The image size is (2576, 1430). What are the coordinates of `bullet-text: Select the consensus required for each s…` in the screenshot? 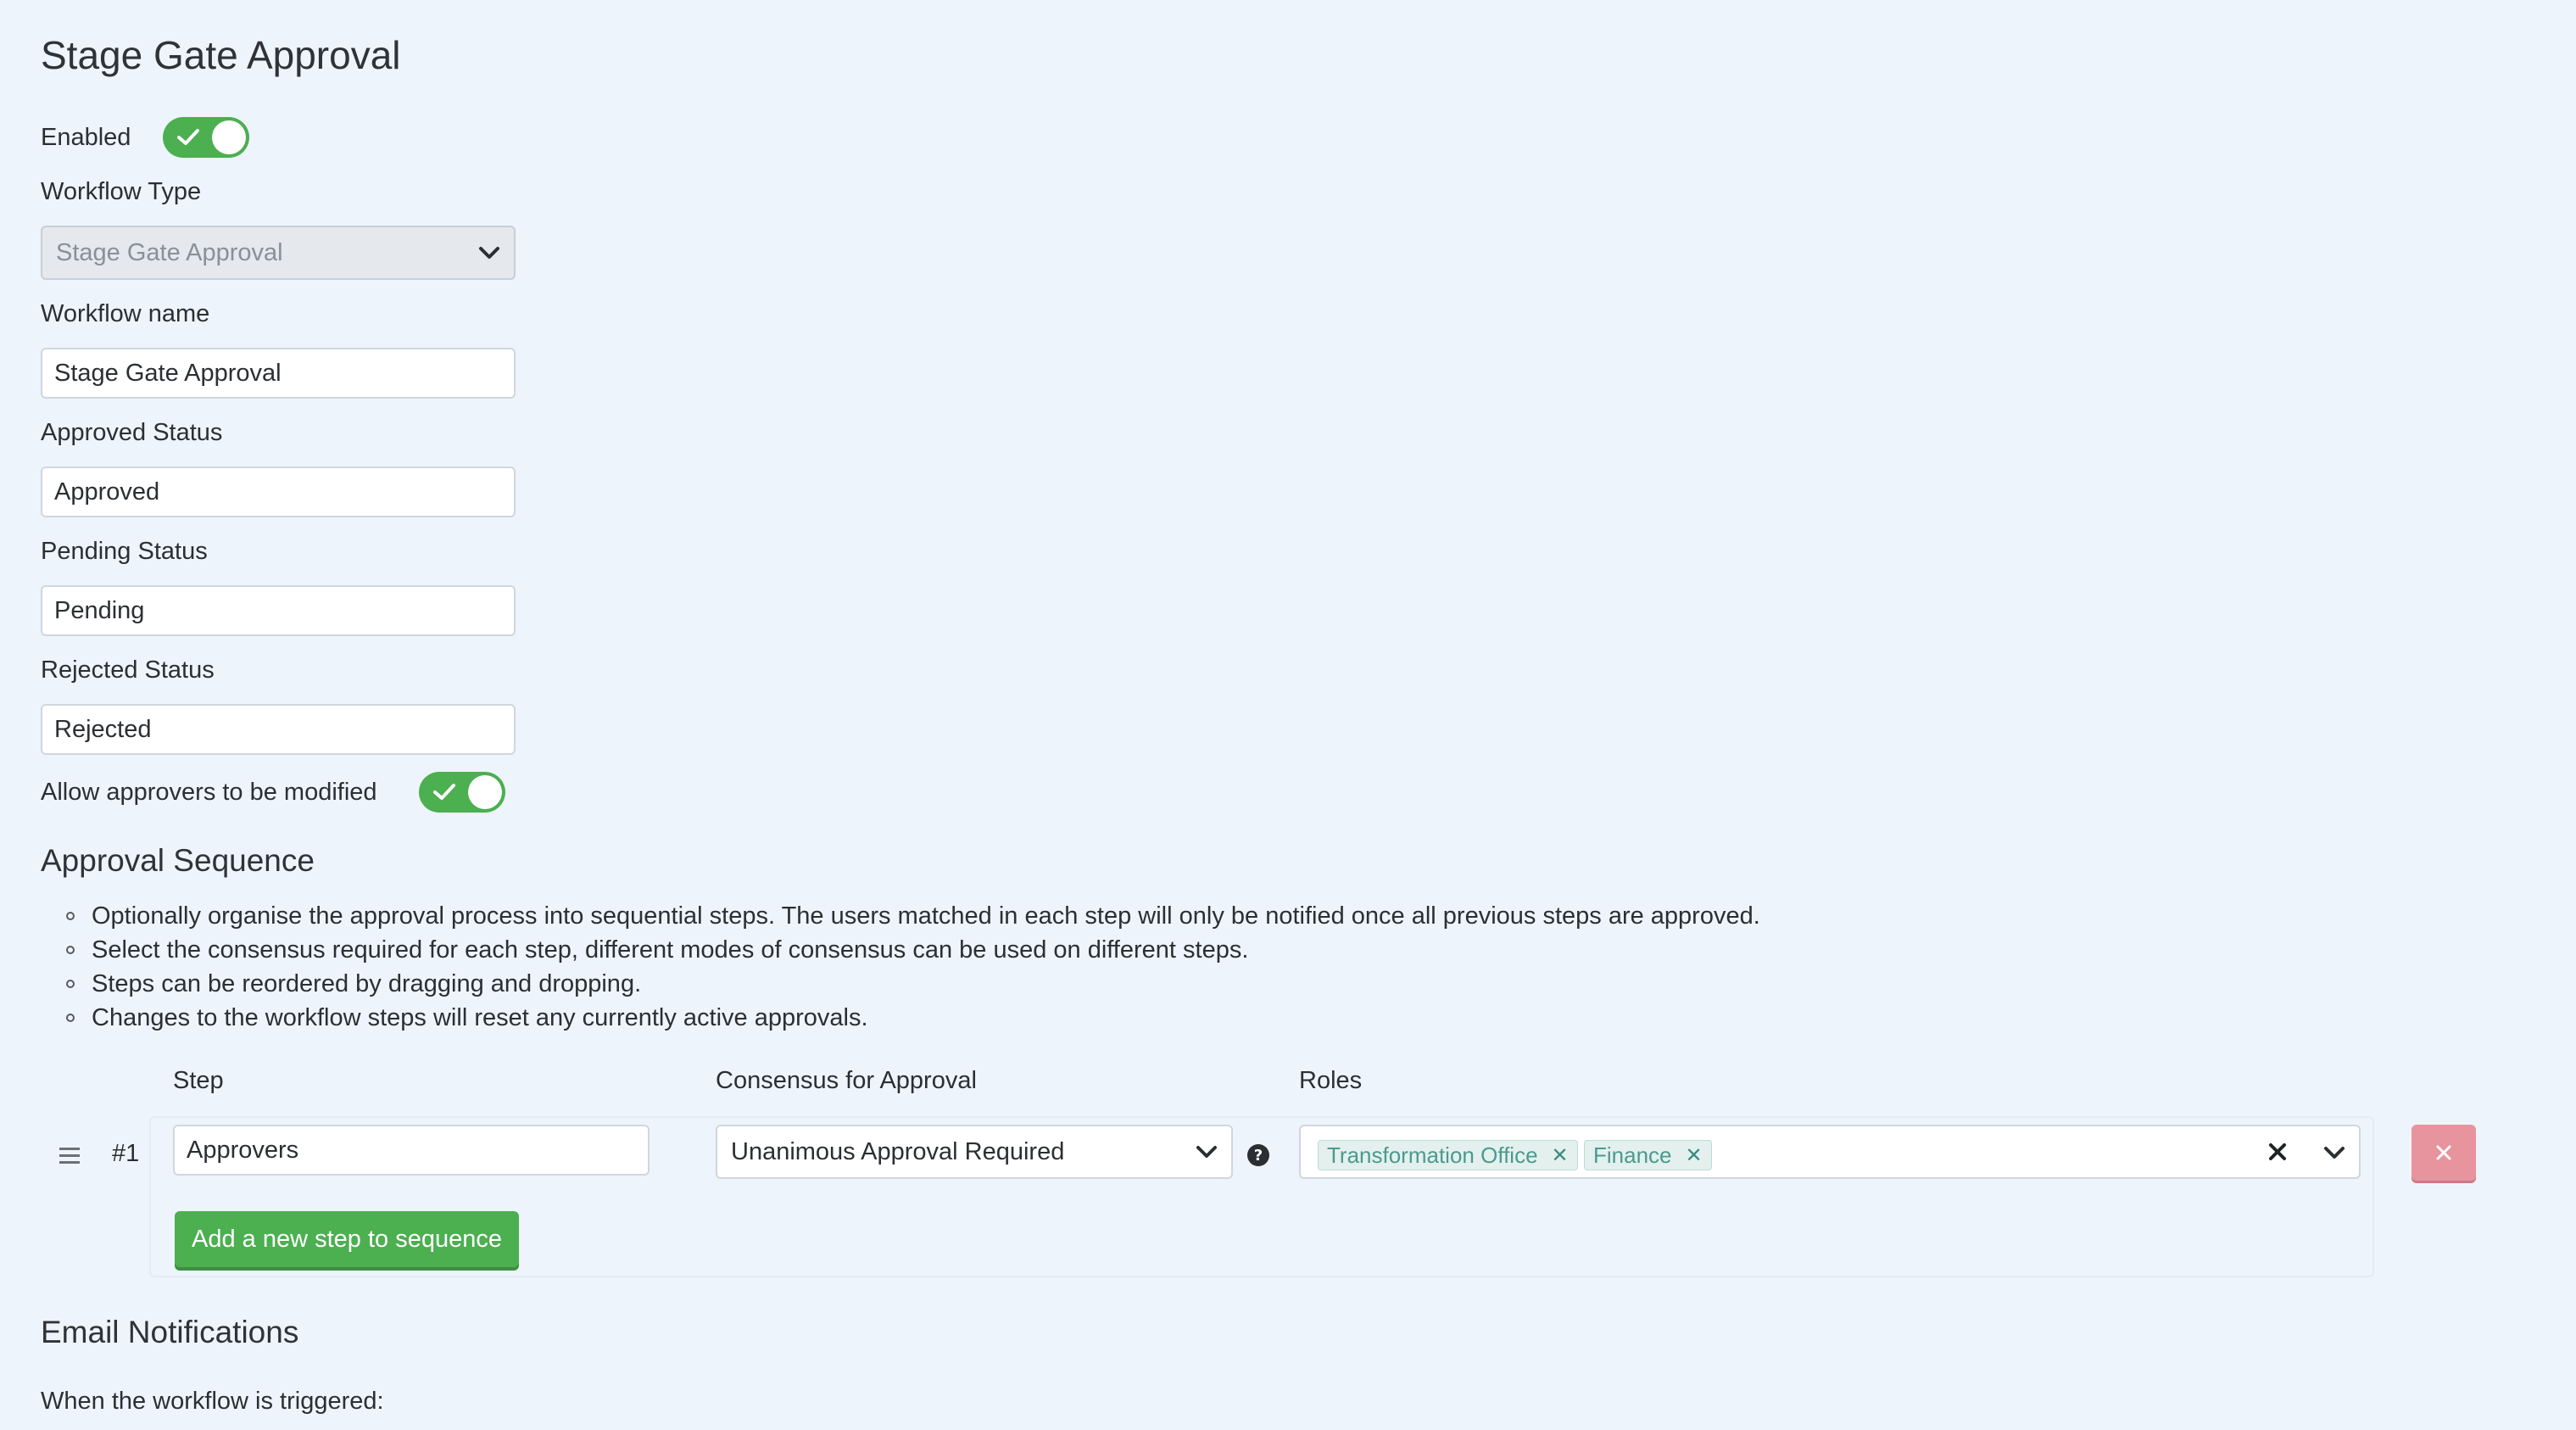 It's located at (670, 950).